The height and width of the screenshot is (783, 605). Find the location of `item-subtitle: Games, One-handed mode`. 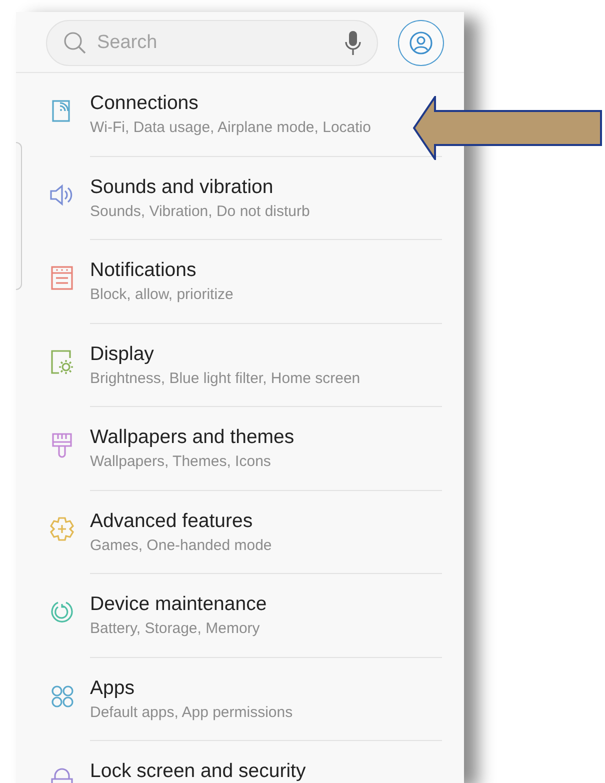

item-subtitle: Games, One-handed mode is located at coordinates (181, 546).